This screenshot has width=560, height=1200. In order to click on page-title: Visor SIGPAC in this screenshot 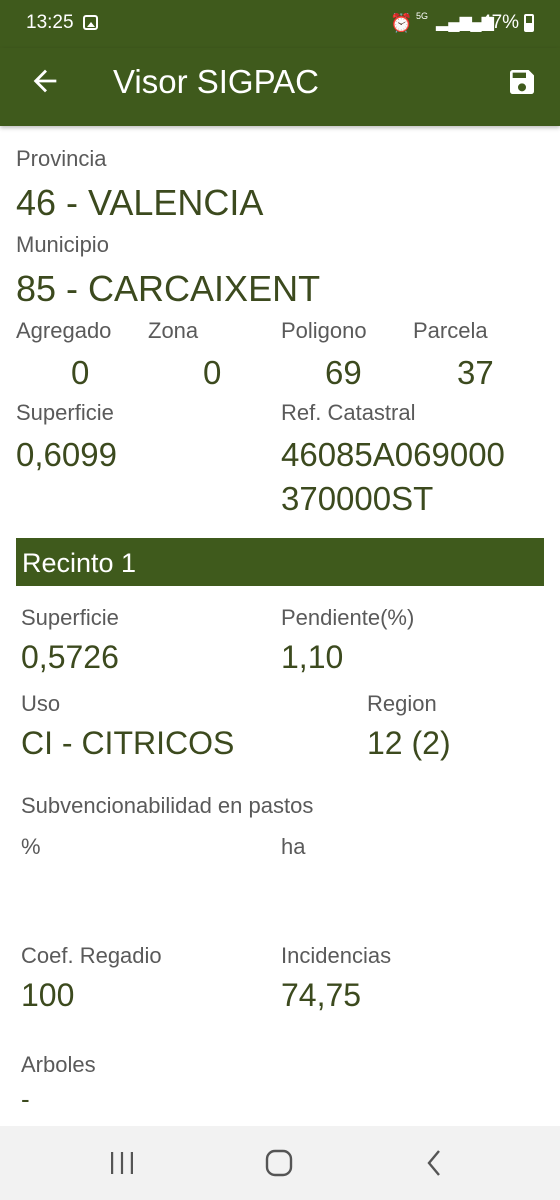, I will do `click(216, 81)`.